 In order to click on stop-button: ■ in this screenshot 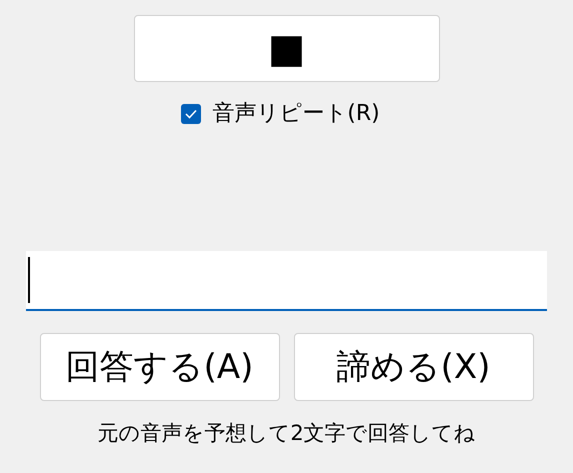, I will do `click(287, 48)`.